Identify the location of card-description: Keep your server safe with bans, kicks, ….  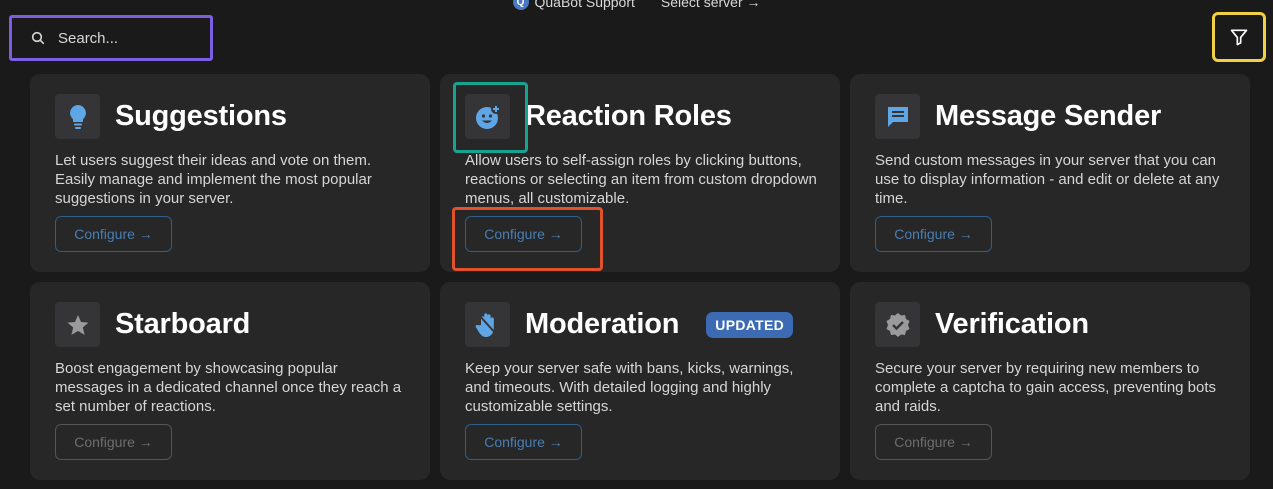
(629, 387).